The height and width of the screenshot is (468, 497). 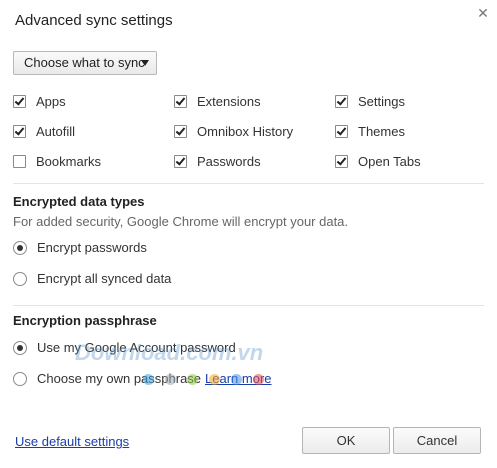 I want to click on watermark-dots, so click(x=203, y=379).